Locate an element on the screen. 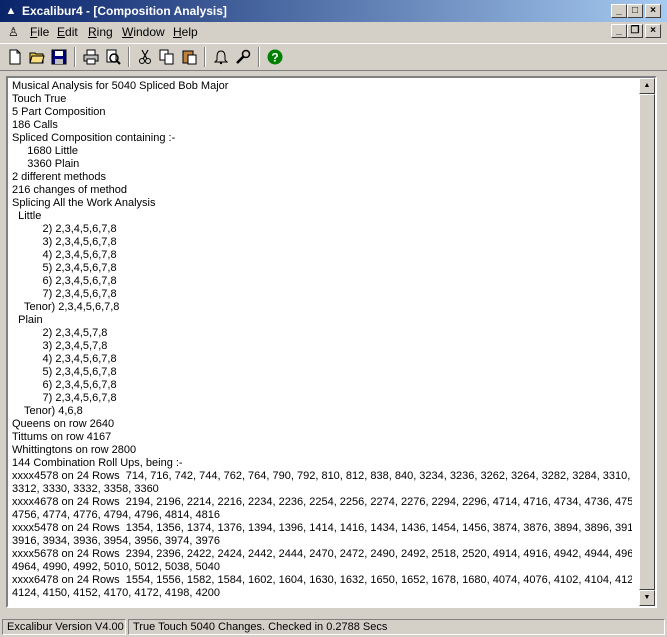 This screenshot has height=637, width=667. text-line: 2 different methods is located at coordinates (59, 177).